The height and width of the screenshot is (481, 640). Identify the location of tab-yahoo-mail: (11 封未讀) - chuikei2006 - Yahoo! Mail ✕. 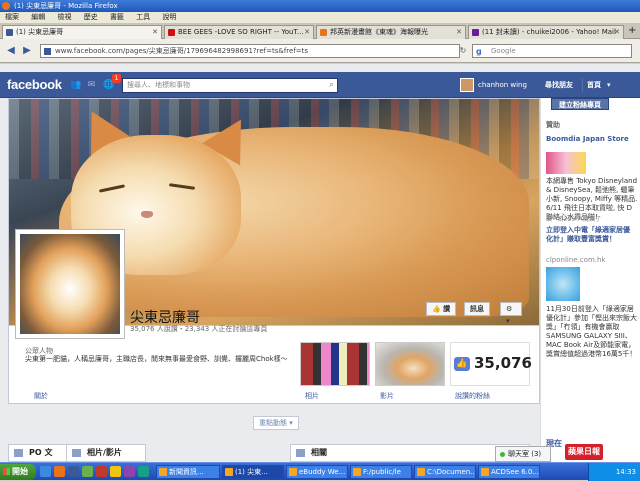
(546, 32).